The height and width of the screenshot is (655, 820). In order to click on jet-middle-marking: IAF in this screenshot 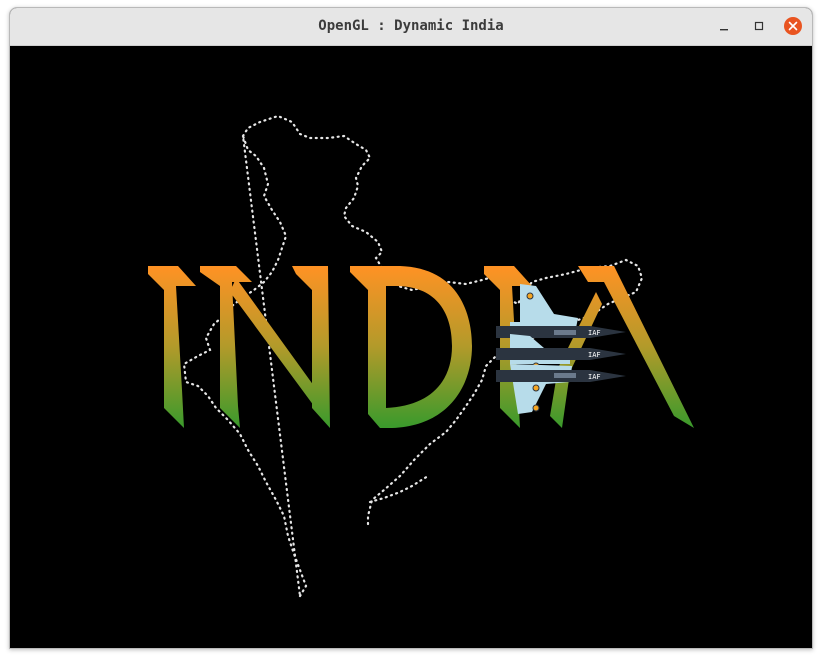, I will do `click(594, 355)`.